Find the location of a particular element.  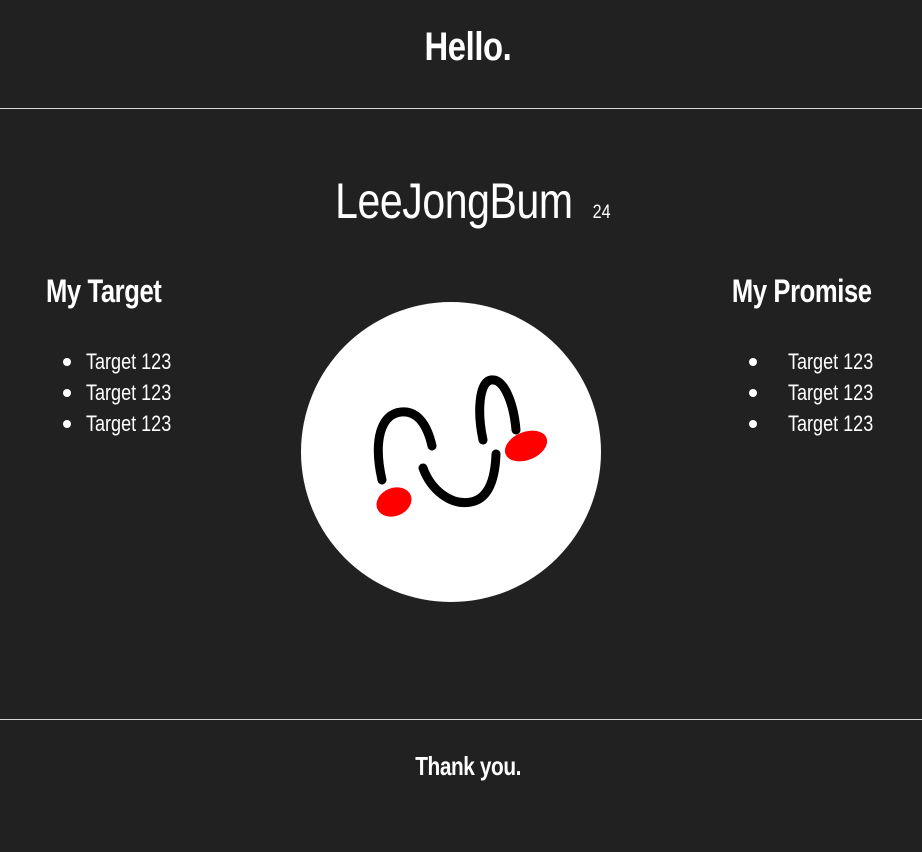

target-list: Target 123 Target 123 Target 123 is located at coordinates (126, 392).